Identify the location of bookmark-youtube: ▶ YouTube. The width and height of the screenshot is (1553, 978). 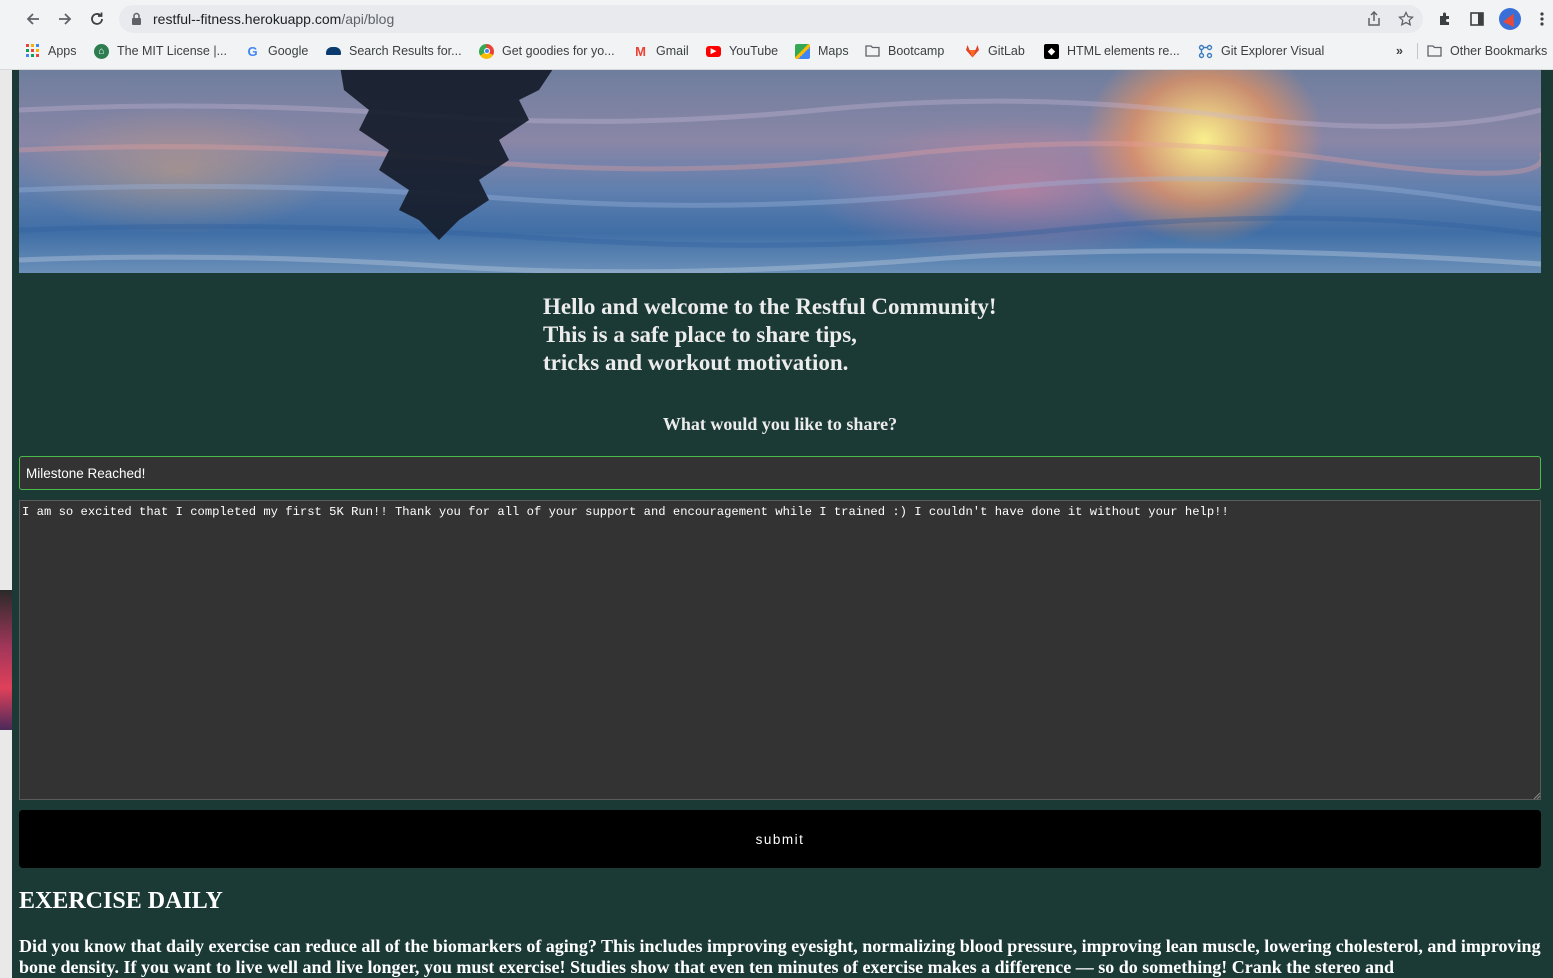
(742, 51).